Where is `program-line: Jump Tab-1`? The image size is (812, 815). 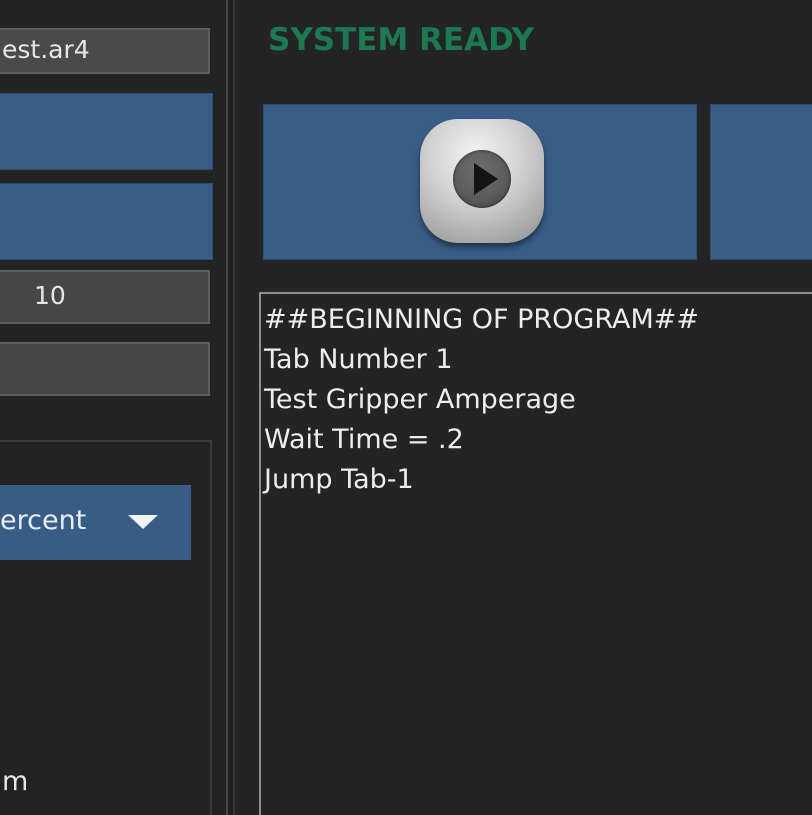
program-line: Jump Tab-1 is located at coordinates (481, 480).